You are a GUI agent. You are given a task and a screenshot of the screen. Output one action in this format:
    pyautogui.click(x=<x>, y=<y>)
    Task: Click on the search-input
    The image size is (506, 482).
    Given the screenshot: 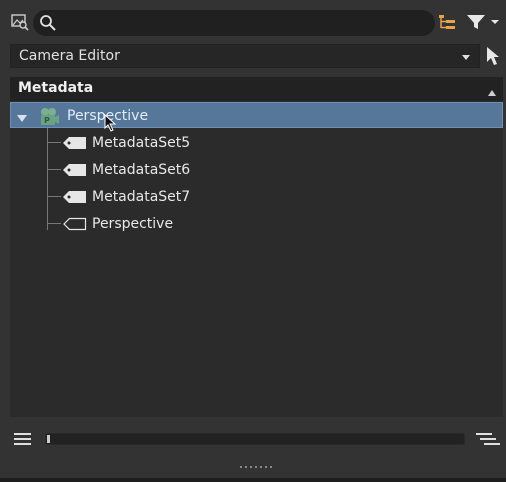 What is the action you would take?
    pyautogui.click(x=243, y=23)
    